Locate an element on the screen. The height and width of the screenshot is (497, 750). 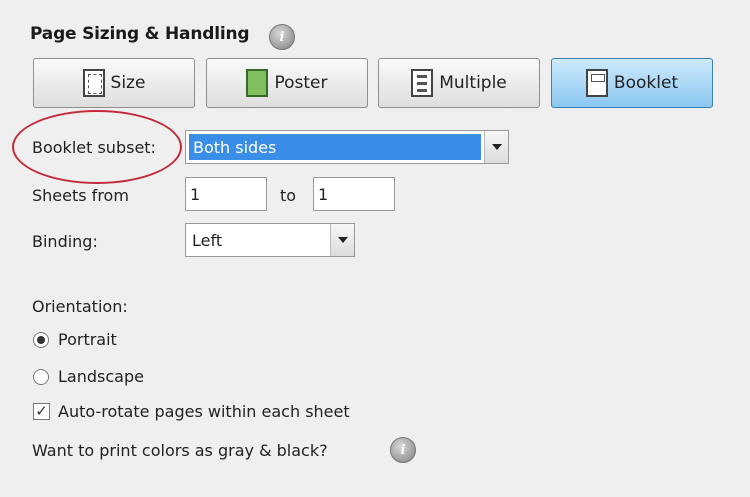
poster-button-label: Poster is located at coordinates (301, 83).